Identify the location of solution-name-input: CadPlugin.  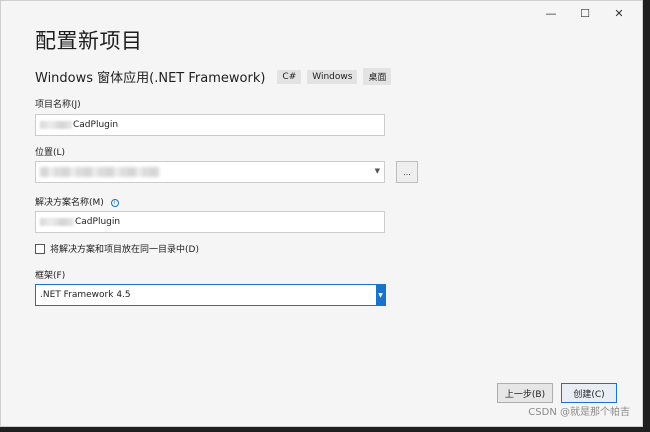
(210, 222).